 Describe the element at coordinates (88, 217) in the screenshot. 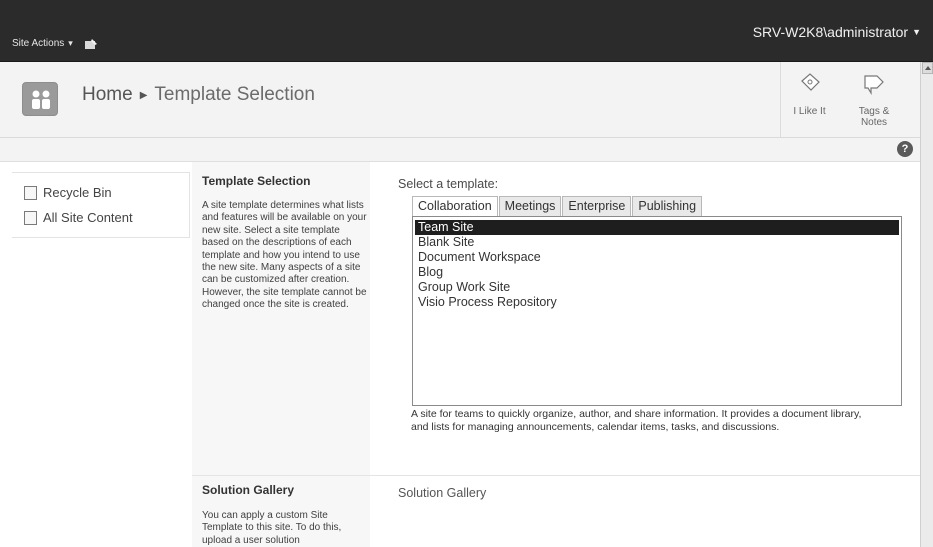

I see `nav-item-label: All Site Content` at that location.